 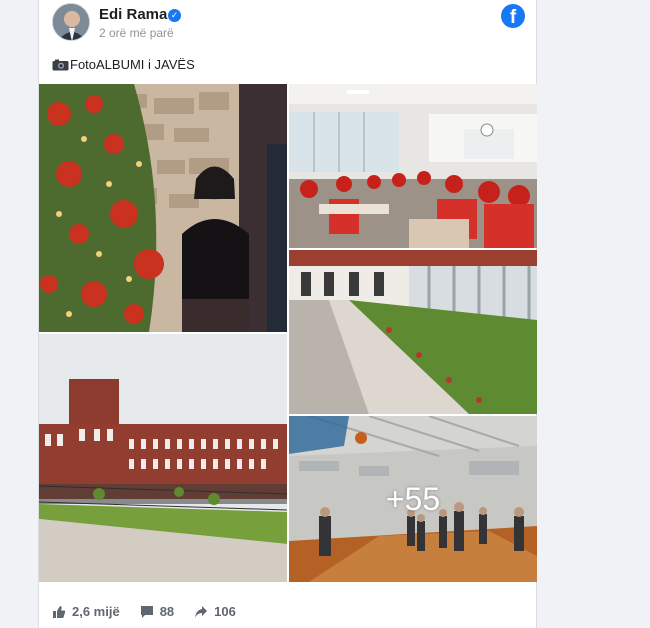 I want to click on like-icon, so click(x=59, y=612).